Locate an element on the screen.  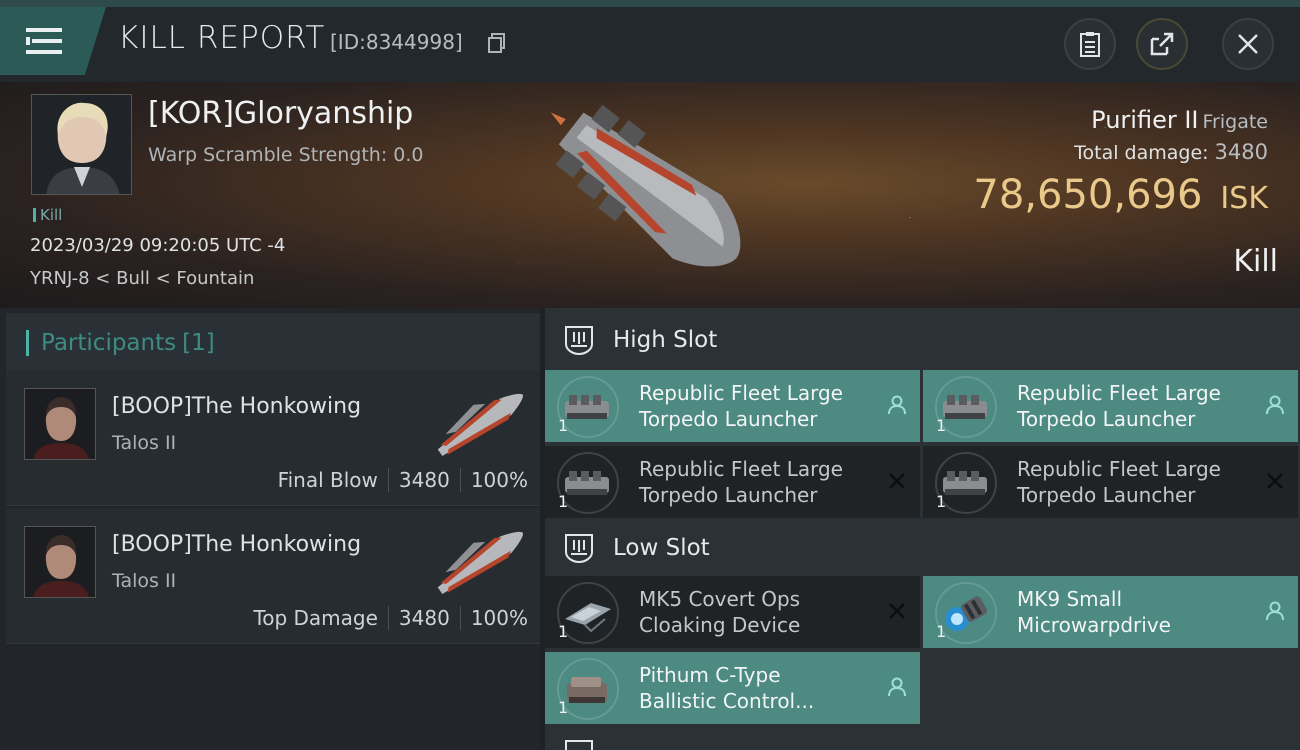
top-bar: KILL REPORT [ID:8344998] is located at coordinates (650, 41).